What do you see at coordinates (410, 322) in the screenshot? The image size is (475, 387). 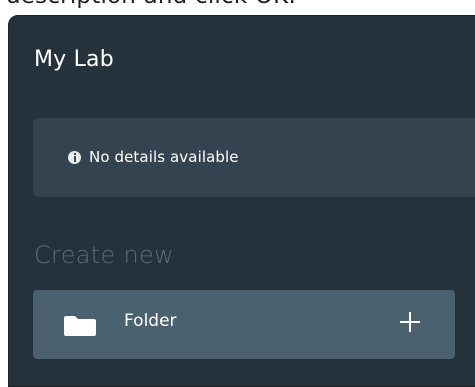 I see `plus-icon` at bounding box center [410, 322].